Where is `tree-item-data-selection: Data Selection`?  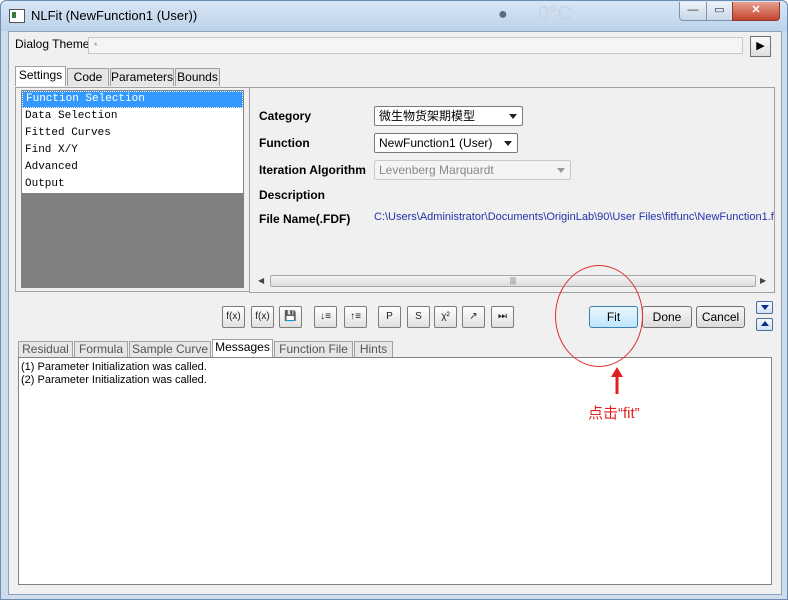
tree-item-data-selection: Data Selection is located at coordinates (132, 116).